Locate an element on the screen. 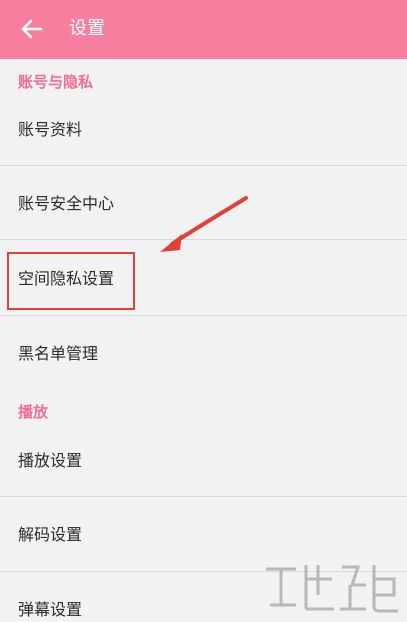  back-button is located at coordinates (32, 29).